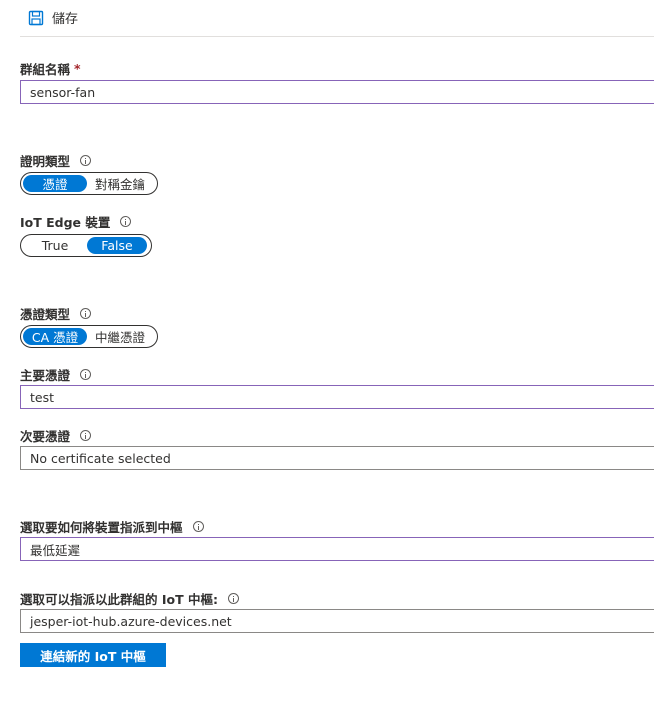  Describe the element at coordinates (337, 458) in the screenshot. I see `secondary-certificate-select: No certificate selected` at that location.